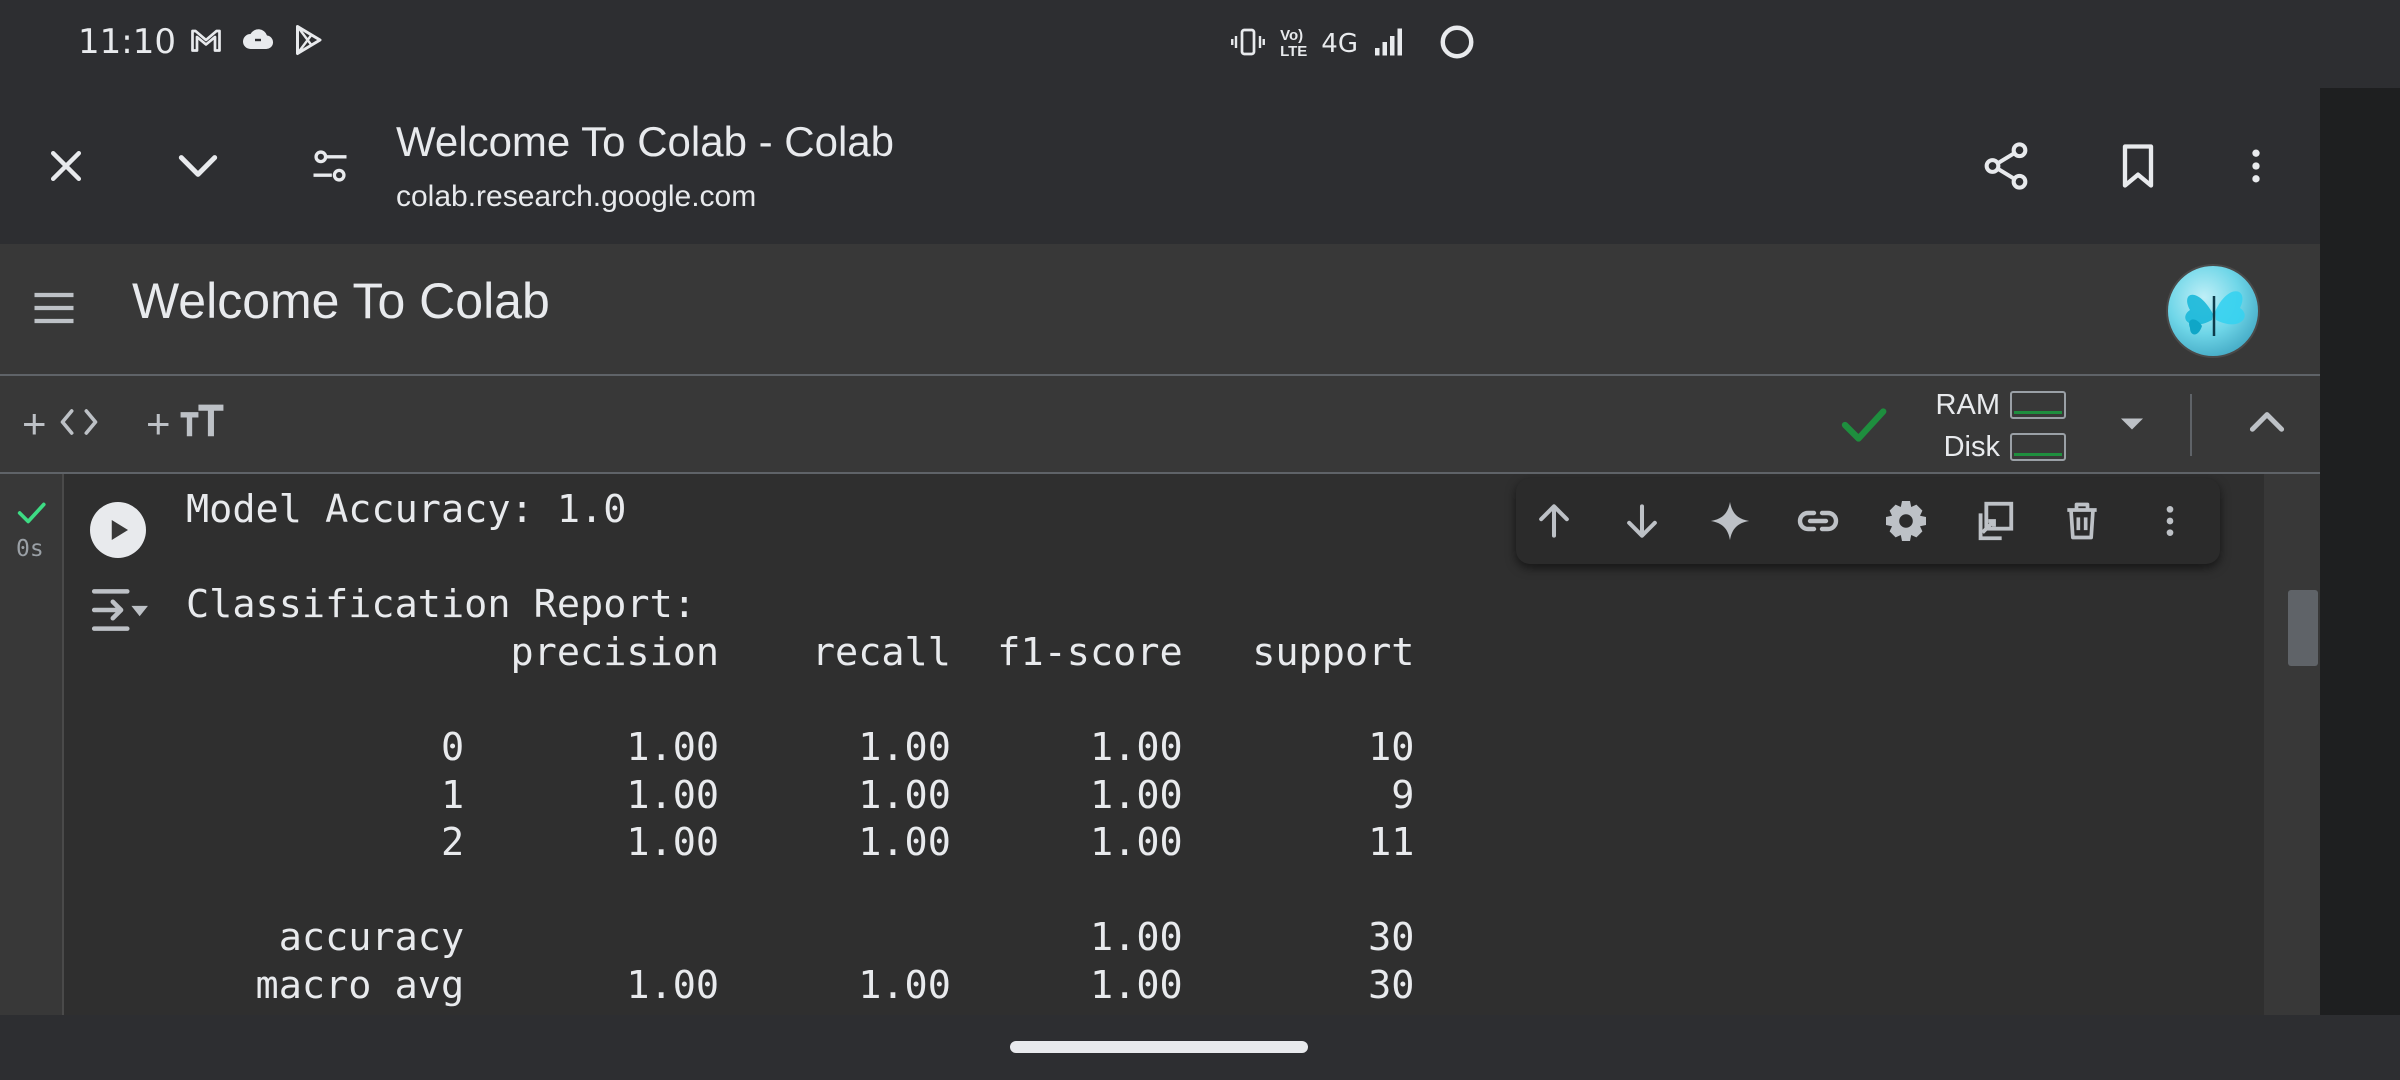 The height and width of the screenshot is (1080, 2400). I want to click on scrollbar, so click(2292, 744).